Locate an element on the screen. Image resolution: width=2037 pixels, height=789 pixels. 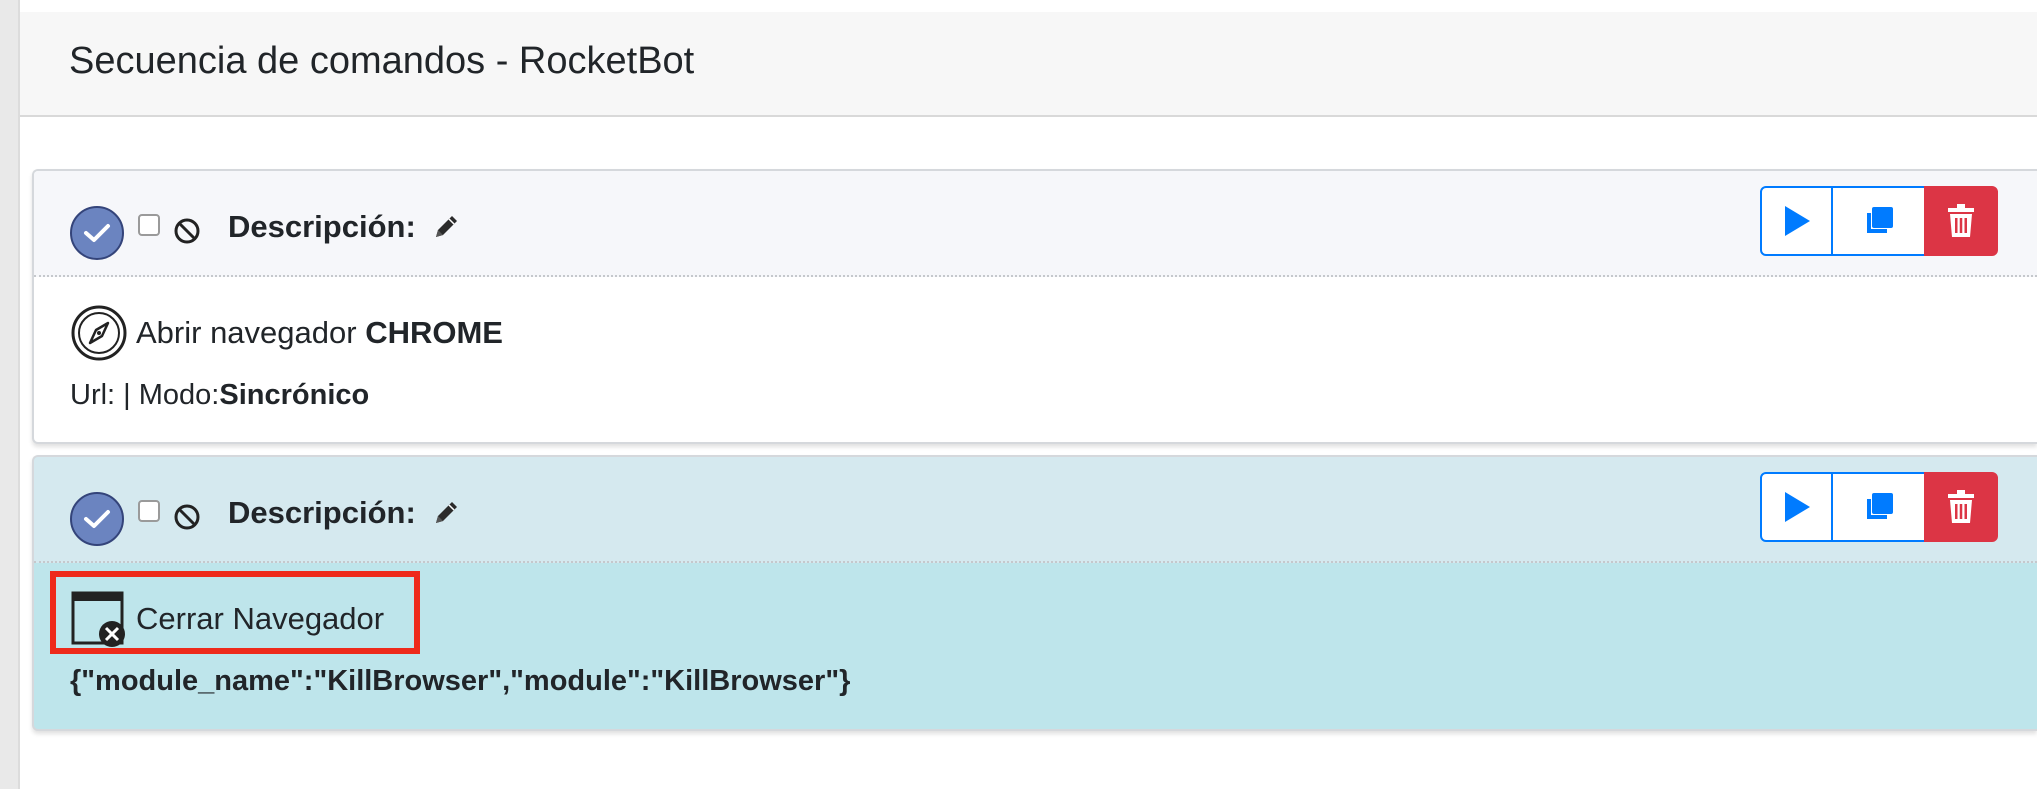
command-summary: Abrir navegador CHROME is located at coordinates (286, 333).